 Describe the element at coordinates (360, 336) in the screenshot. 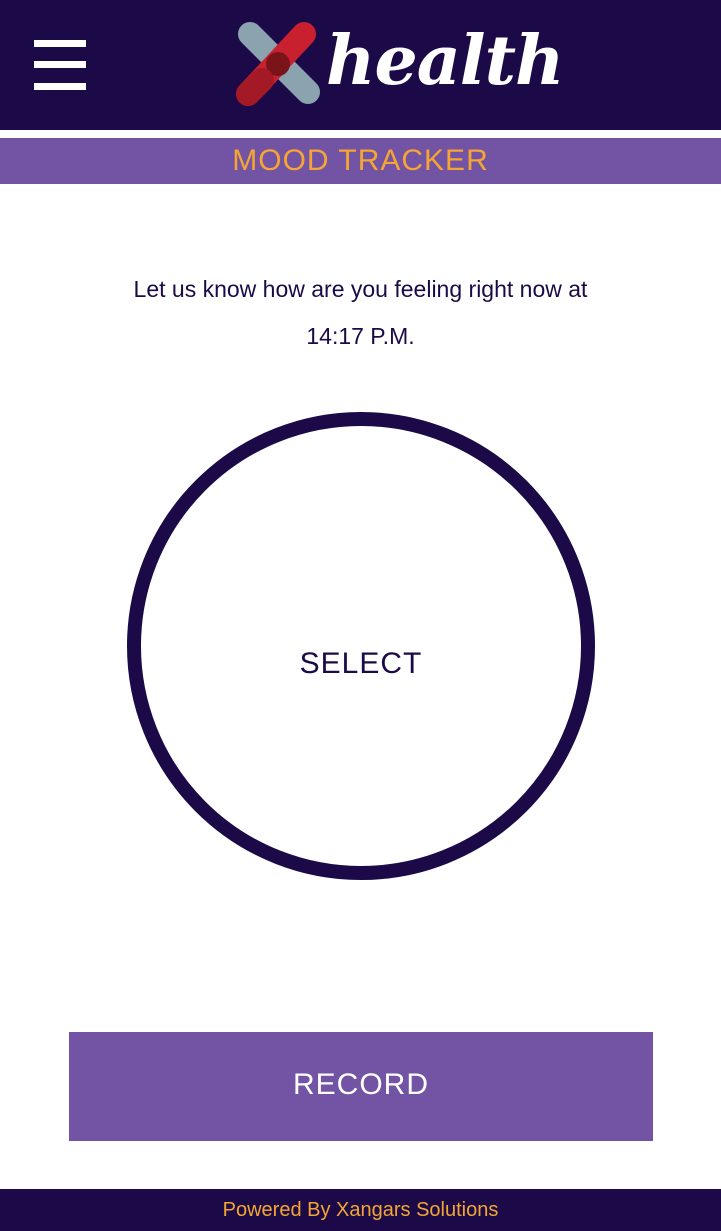

I see `prompt-time: 14:17 P.M.` at that location.